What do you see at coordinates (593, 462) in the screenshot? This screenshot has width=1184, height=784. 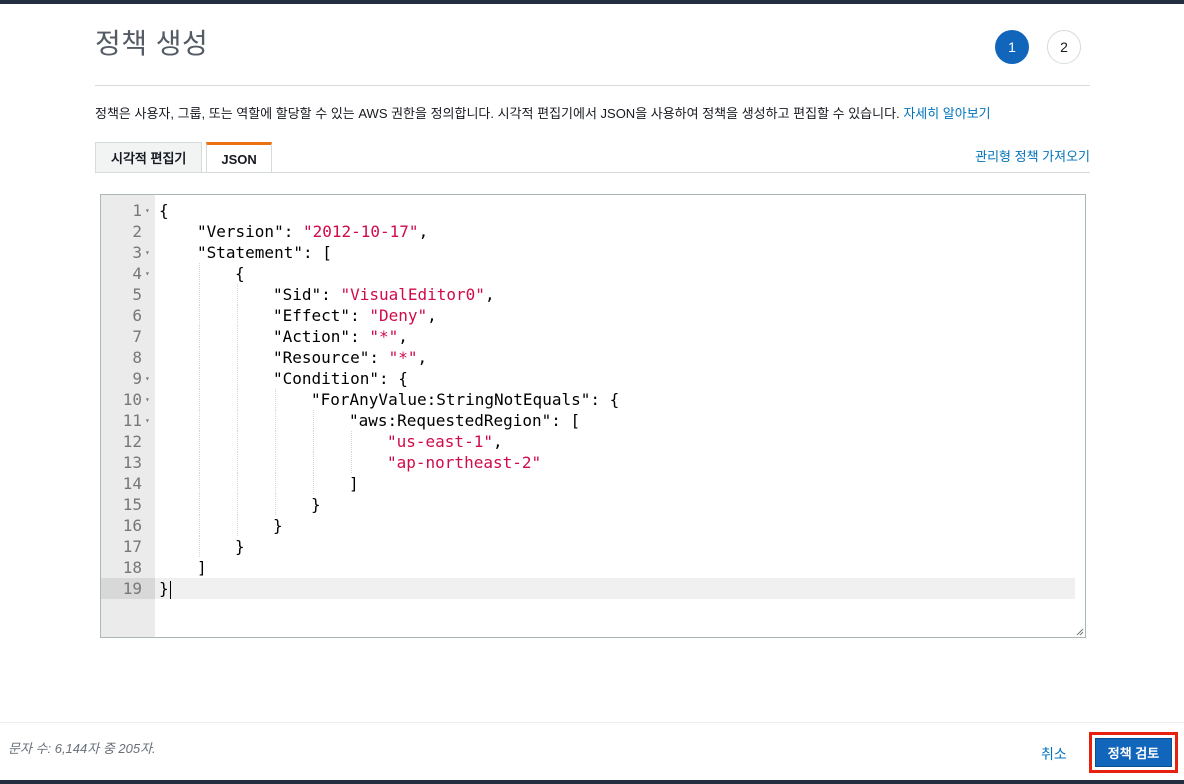 I see `code-line: 13 "ap-northeast-2"` at bounding box center [593, 462].